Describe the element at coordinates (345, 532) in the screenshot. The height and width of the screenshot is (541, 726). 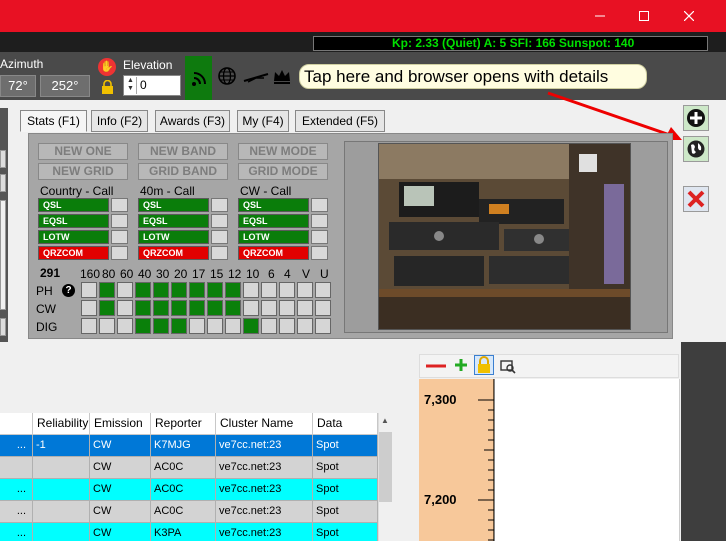
I see `spot-data: Spot` at that location.